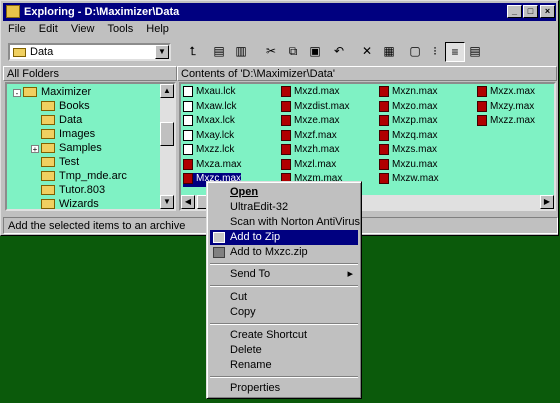 Image resolution: width=560 pixels, height=403 pixels. Describe the element at coordinates (84, 177) in the screenshot. I see `tree-item: Tmp_mde.arc` at that location.